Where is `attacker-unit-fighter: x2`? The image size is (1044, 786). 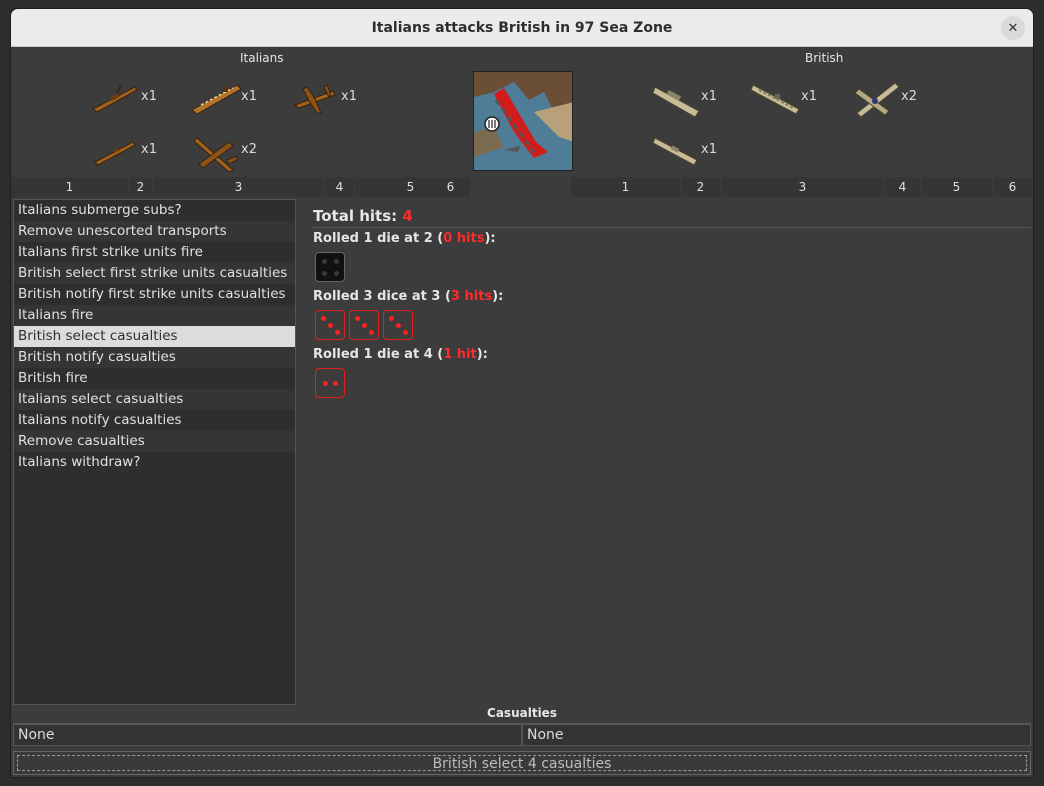 attacker-unit-fighter: x2 is located at coordinates (229, 153).